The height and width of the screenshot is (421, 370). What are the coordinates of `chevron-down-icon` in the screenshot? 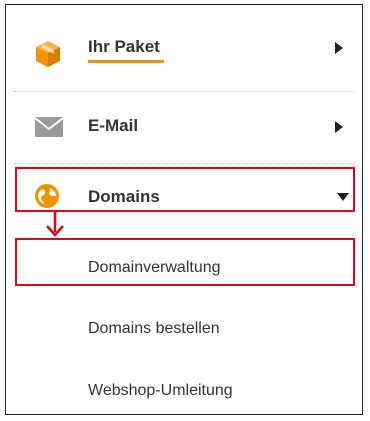 It's located at (343, 198).